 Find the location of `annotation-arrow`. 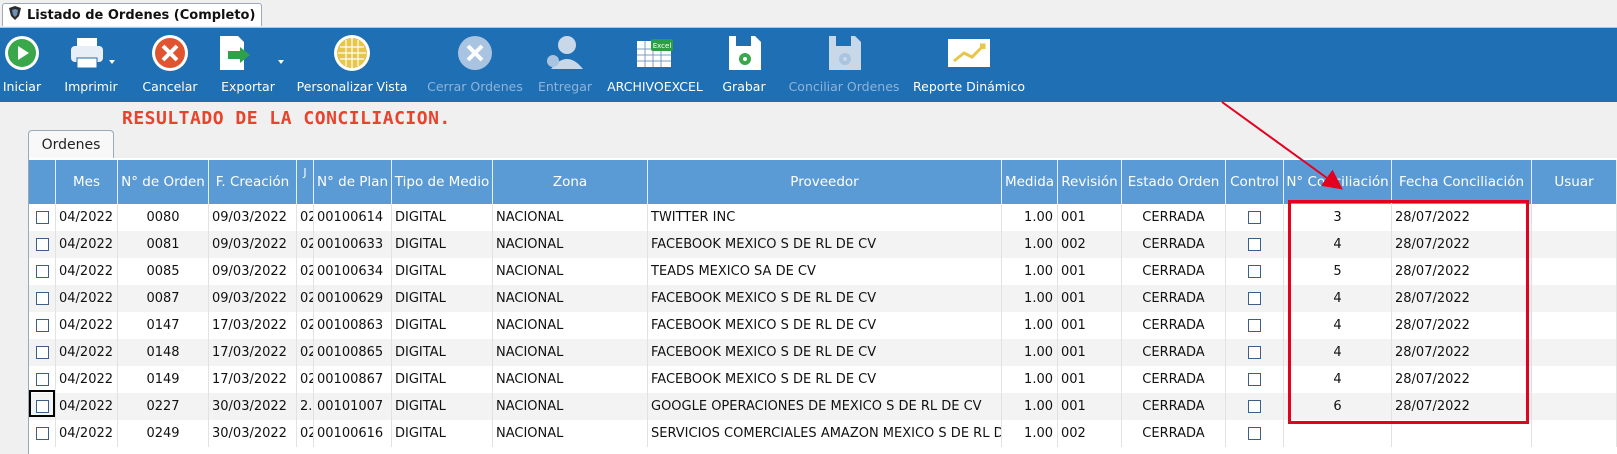

annotation-arrow is located at coordinates (1282, 145).